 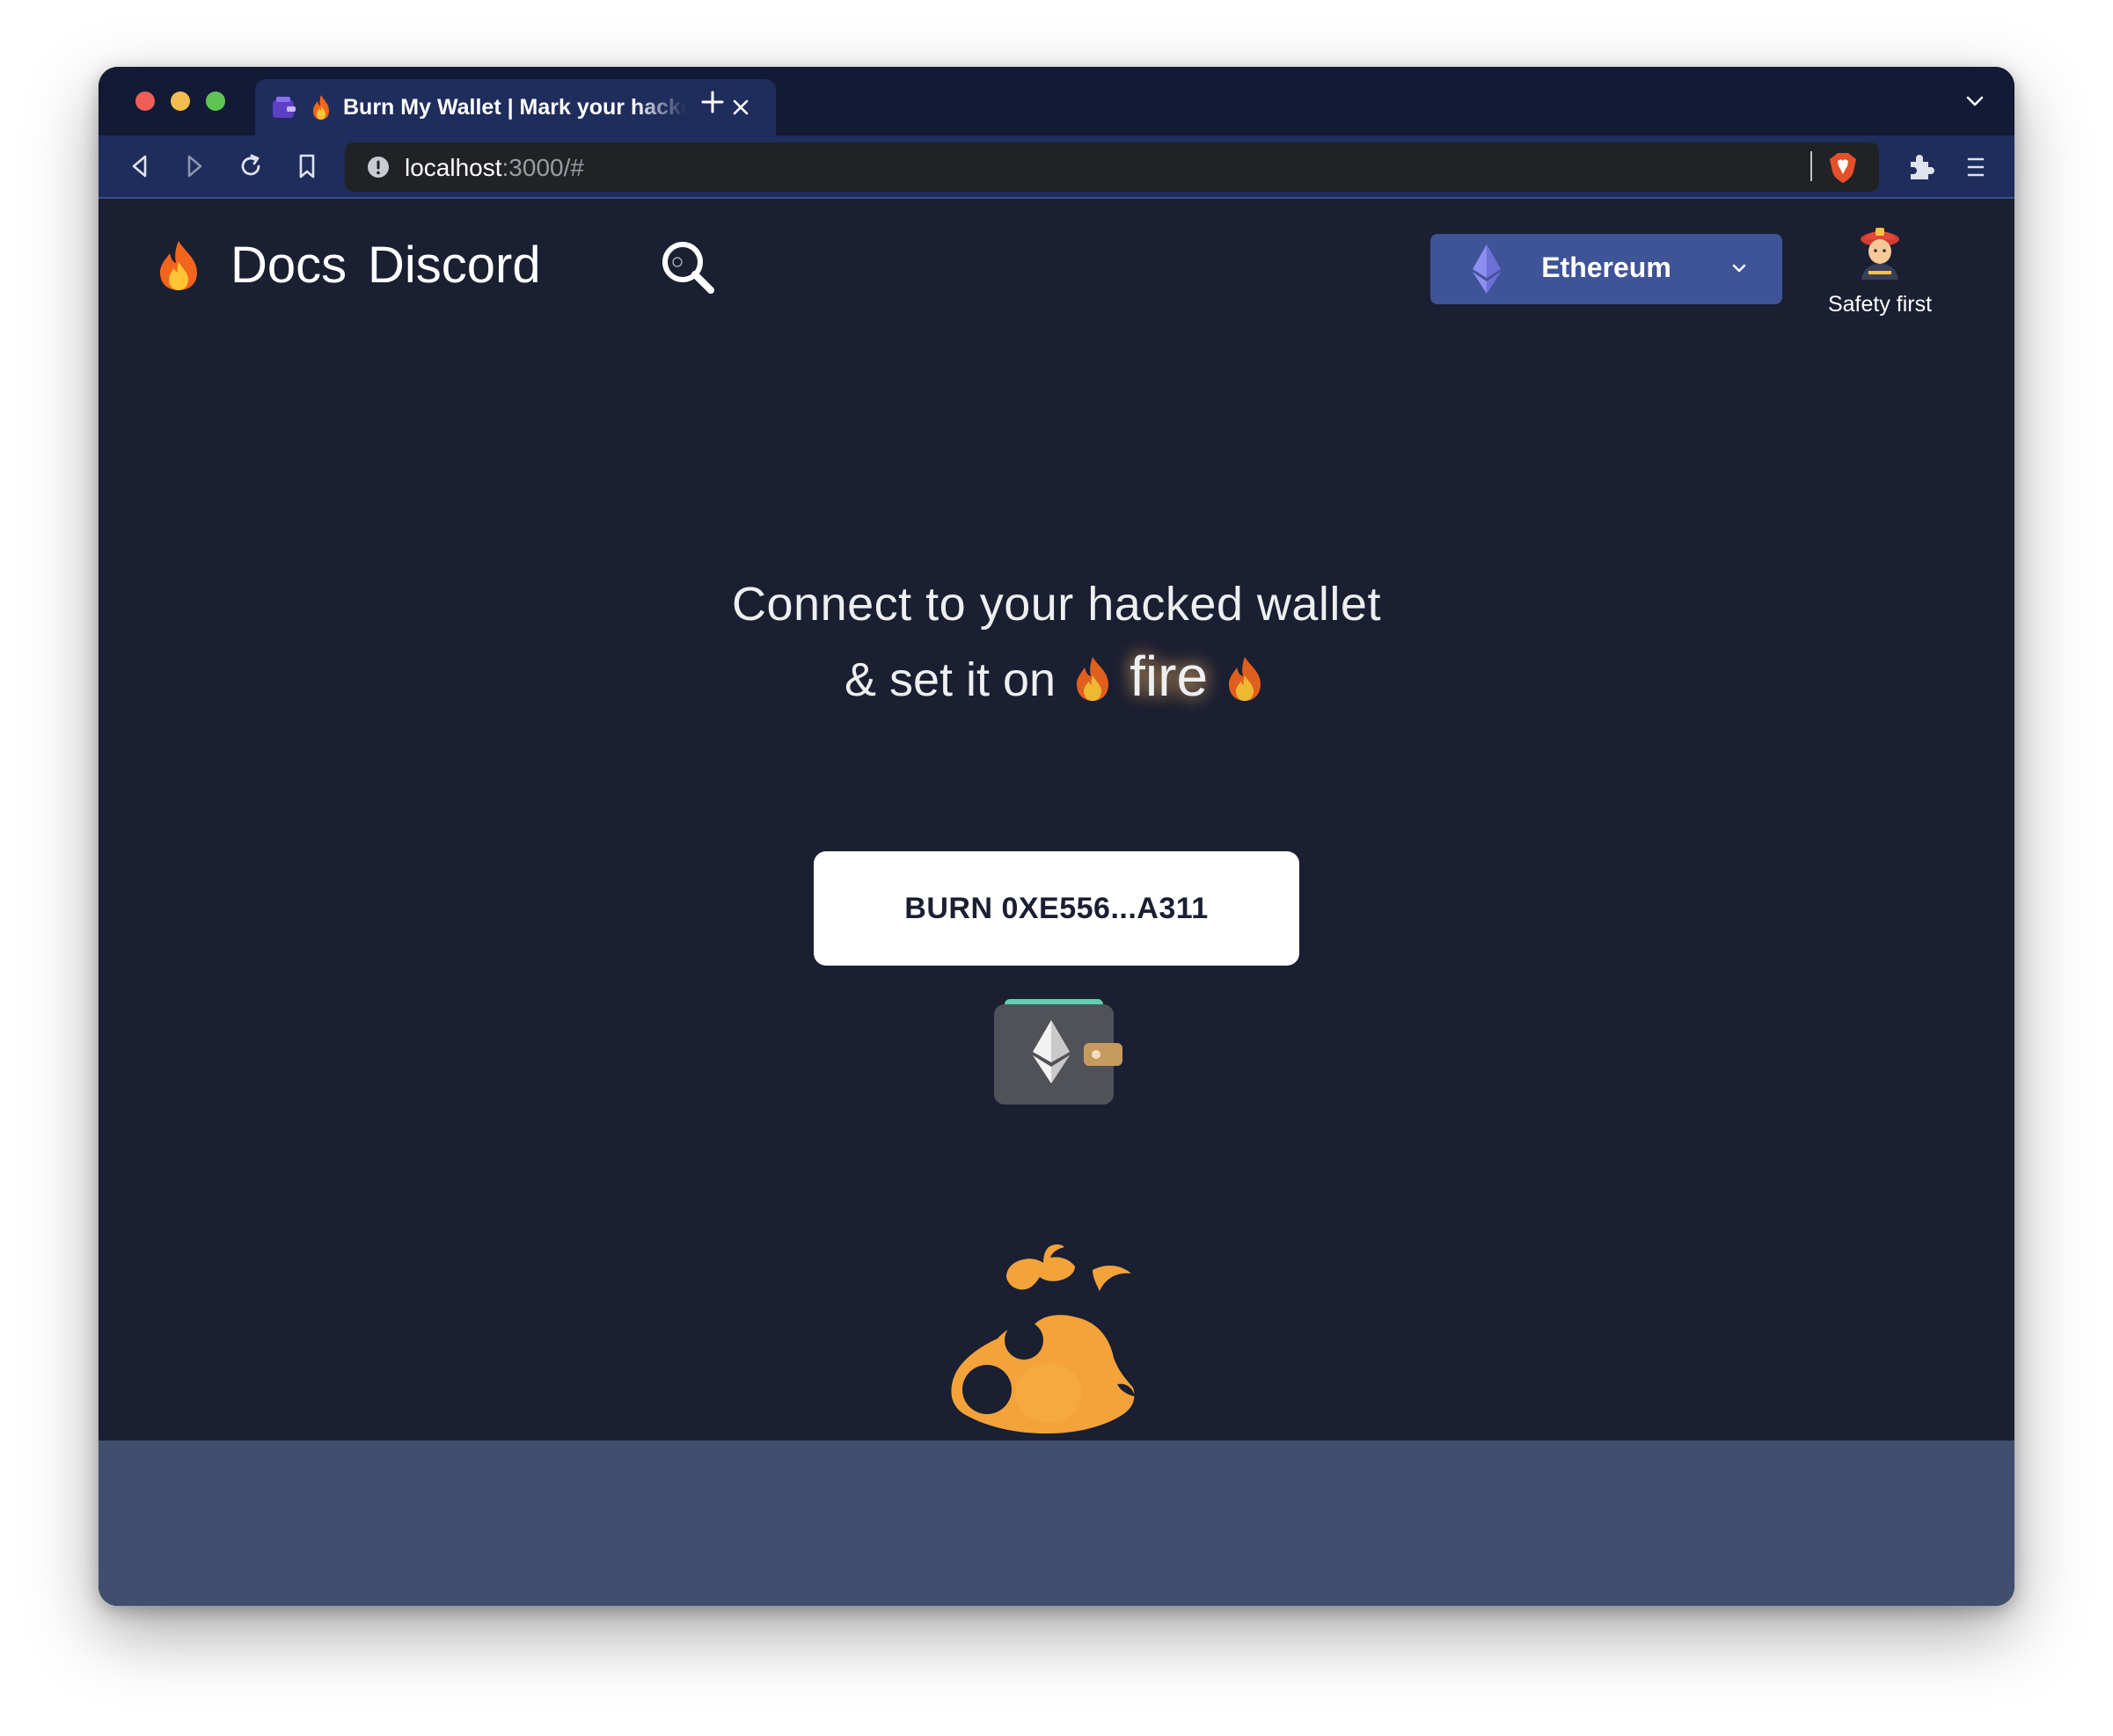 I want to click on brave-shields-icon, so click(x=1843, y=168).